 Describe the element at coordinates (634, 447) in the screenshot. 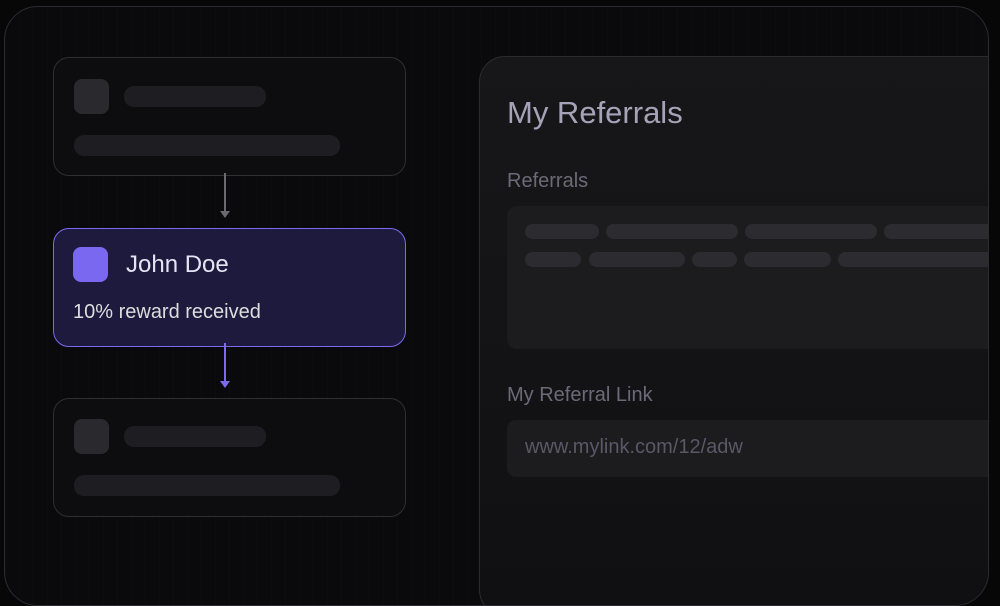

I see `referral-link-value: www.mylink.com/12/adw` at that location.